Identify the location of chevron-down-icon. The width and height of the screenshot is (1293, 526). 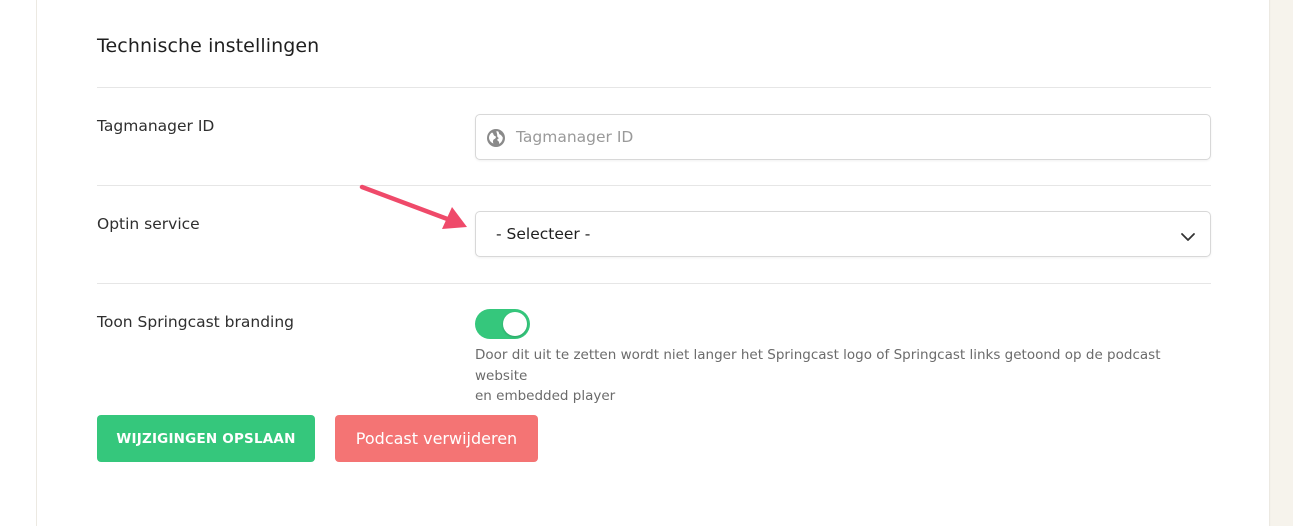
(1188, 234).